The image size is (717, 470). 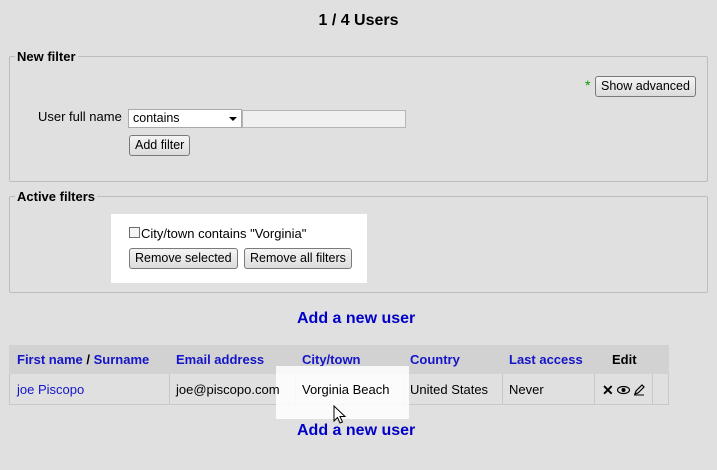 What do you see at coordinates (331, 359) in the screenshot?
I see `header-city: City/town` at bounding box center [331, 359].